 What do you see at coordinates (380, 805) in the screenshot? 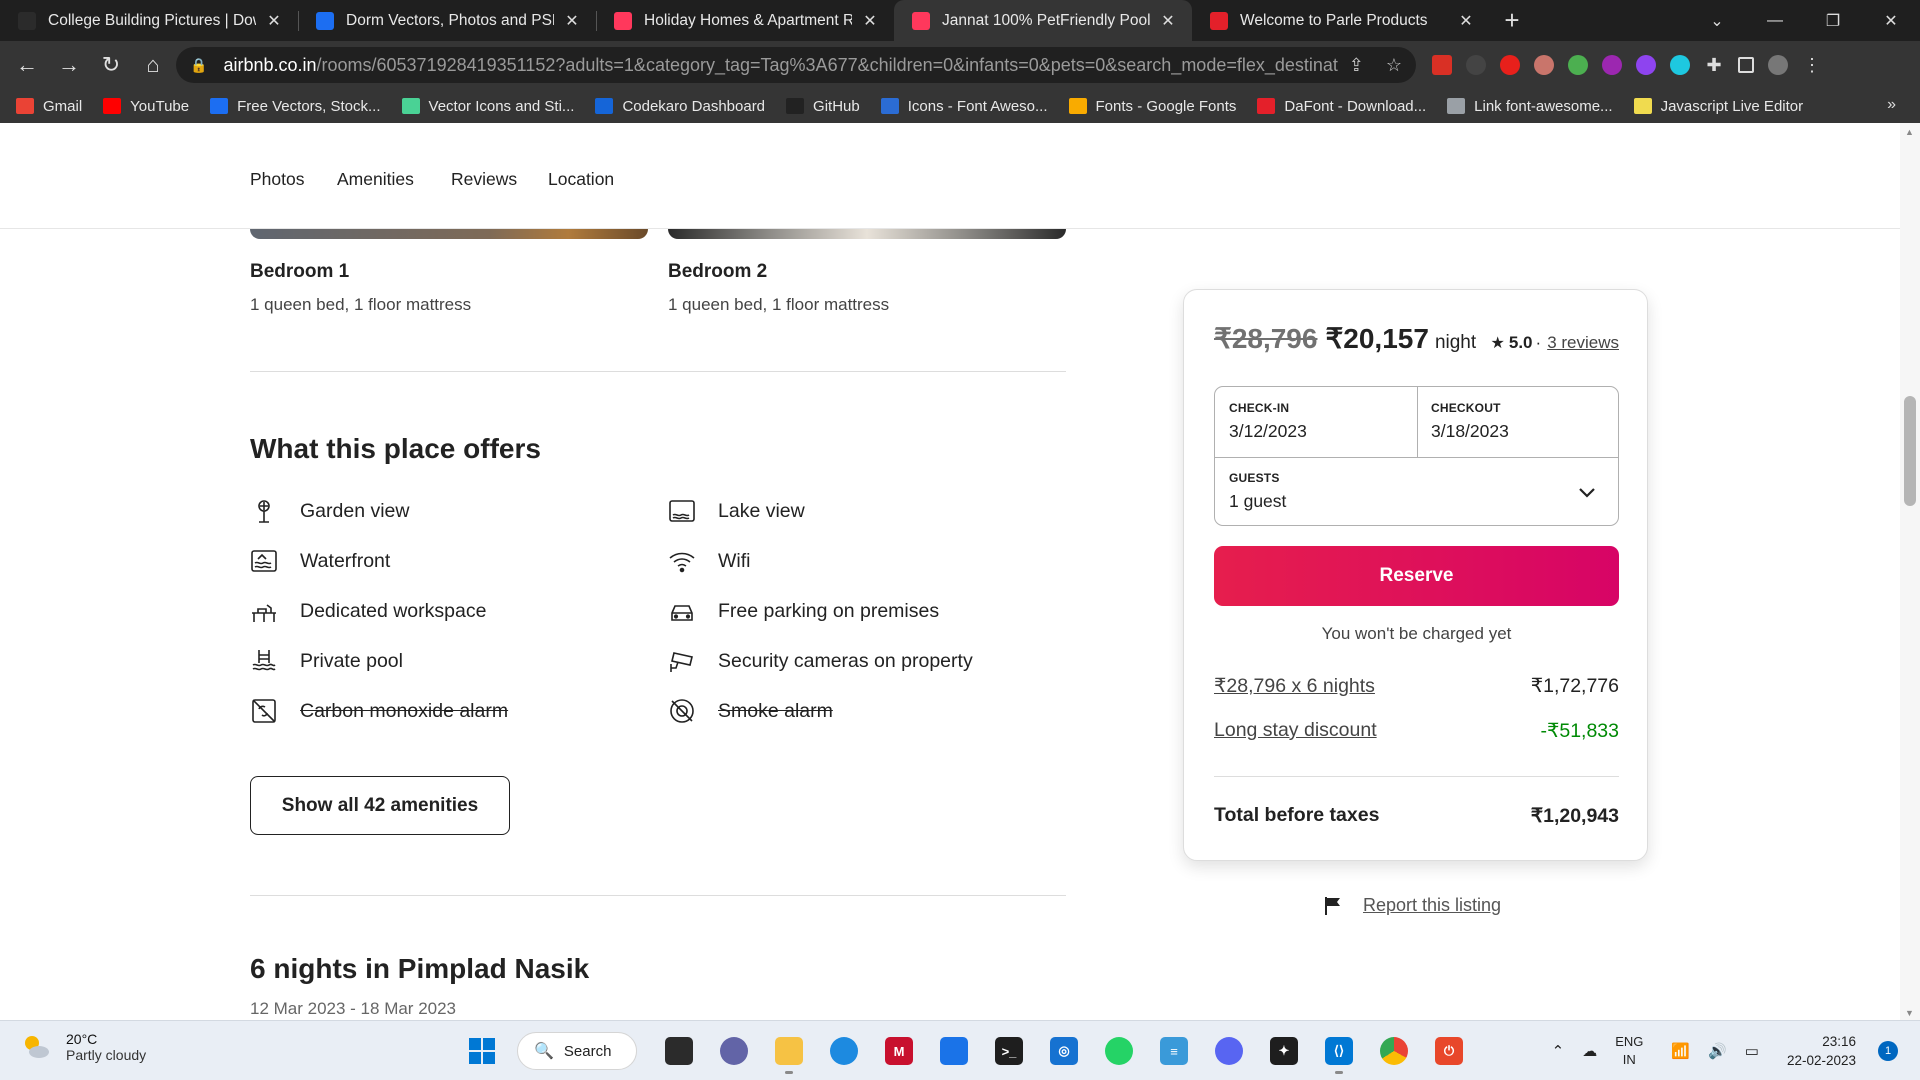
I see `show-all-amenities-button: Show all 42 amenities` at bounding box center [380, 805].